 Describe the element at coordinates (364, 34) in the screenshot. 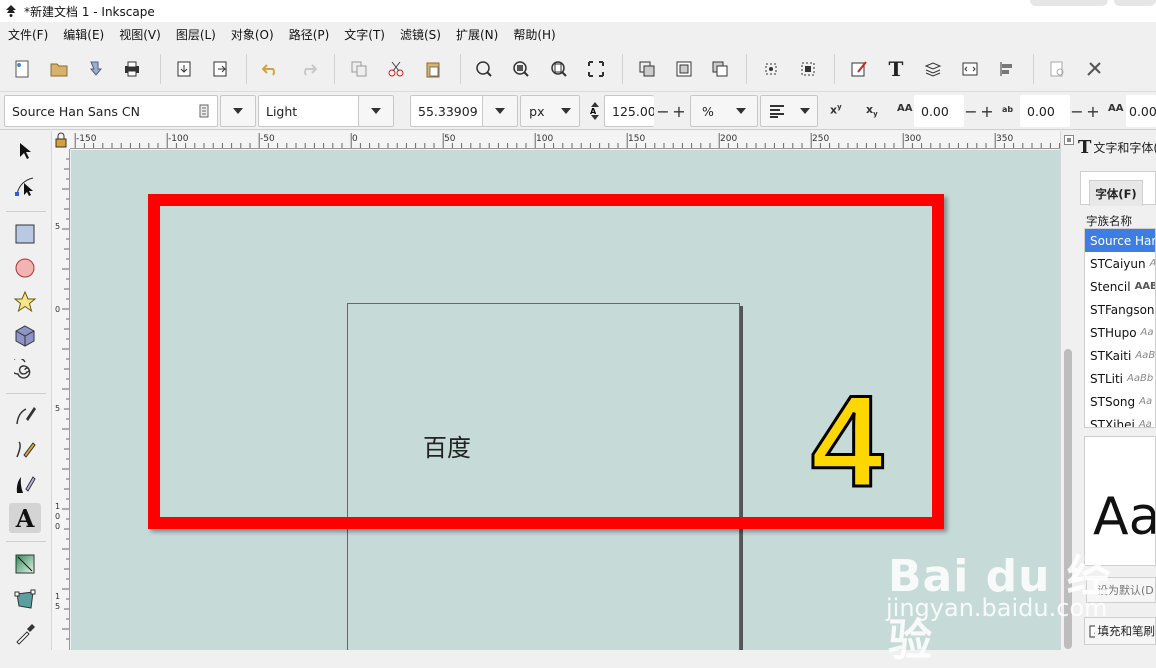

I see `menu-text: 文字(T)` at that location.